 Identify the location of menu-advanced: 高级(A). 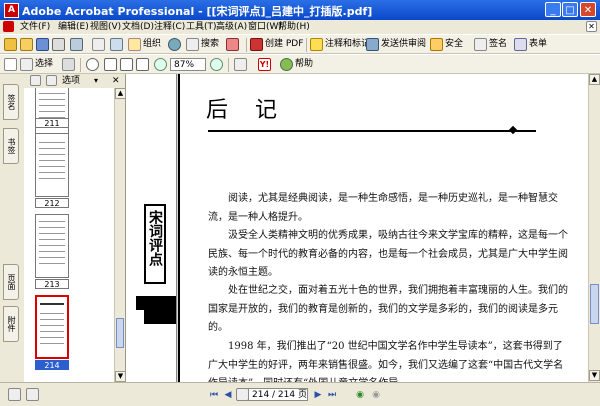
(231, 27).